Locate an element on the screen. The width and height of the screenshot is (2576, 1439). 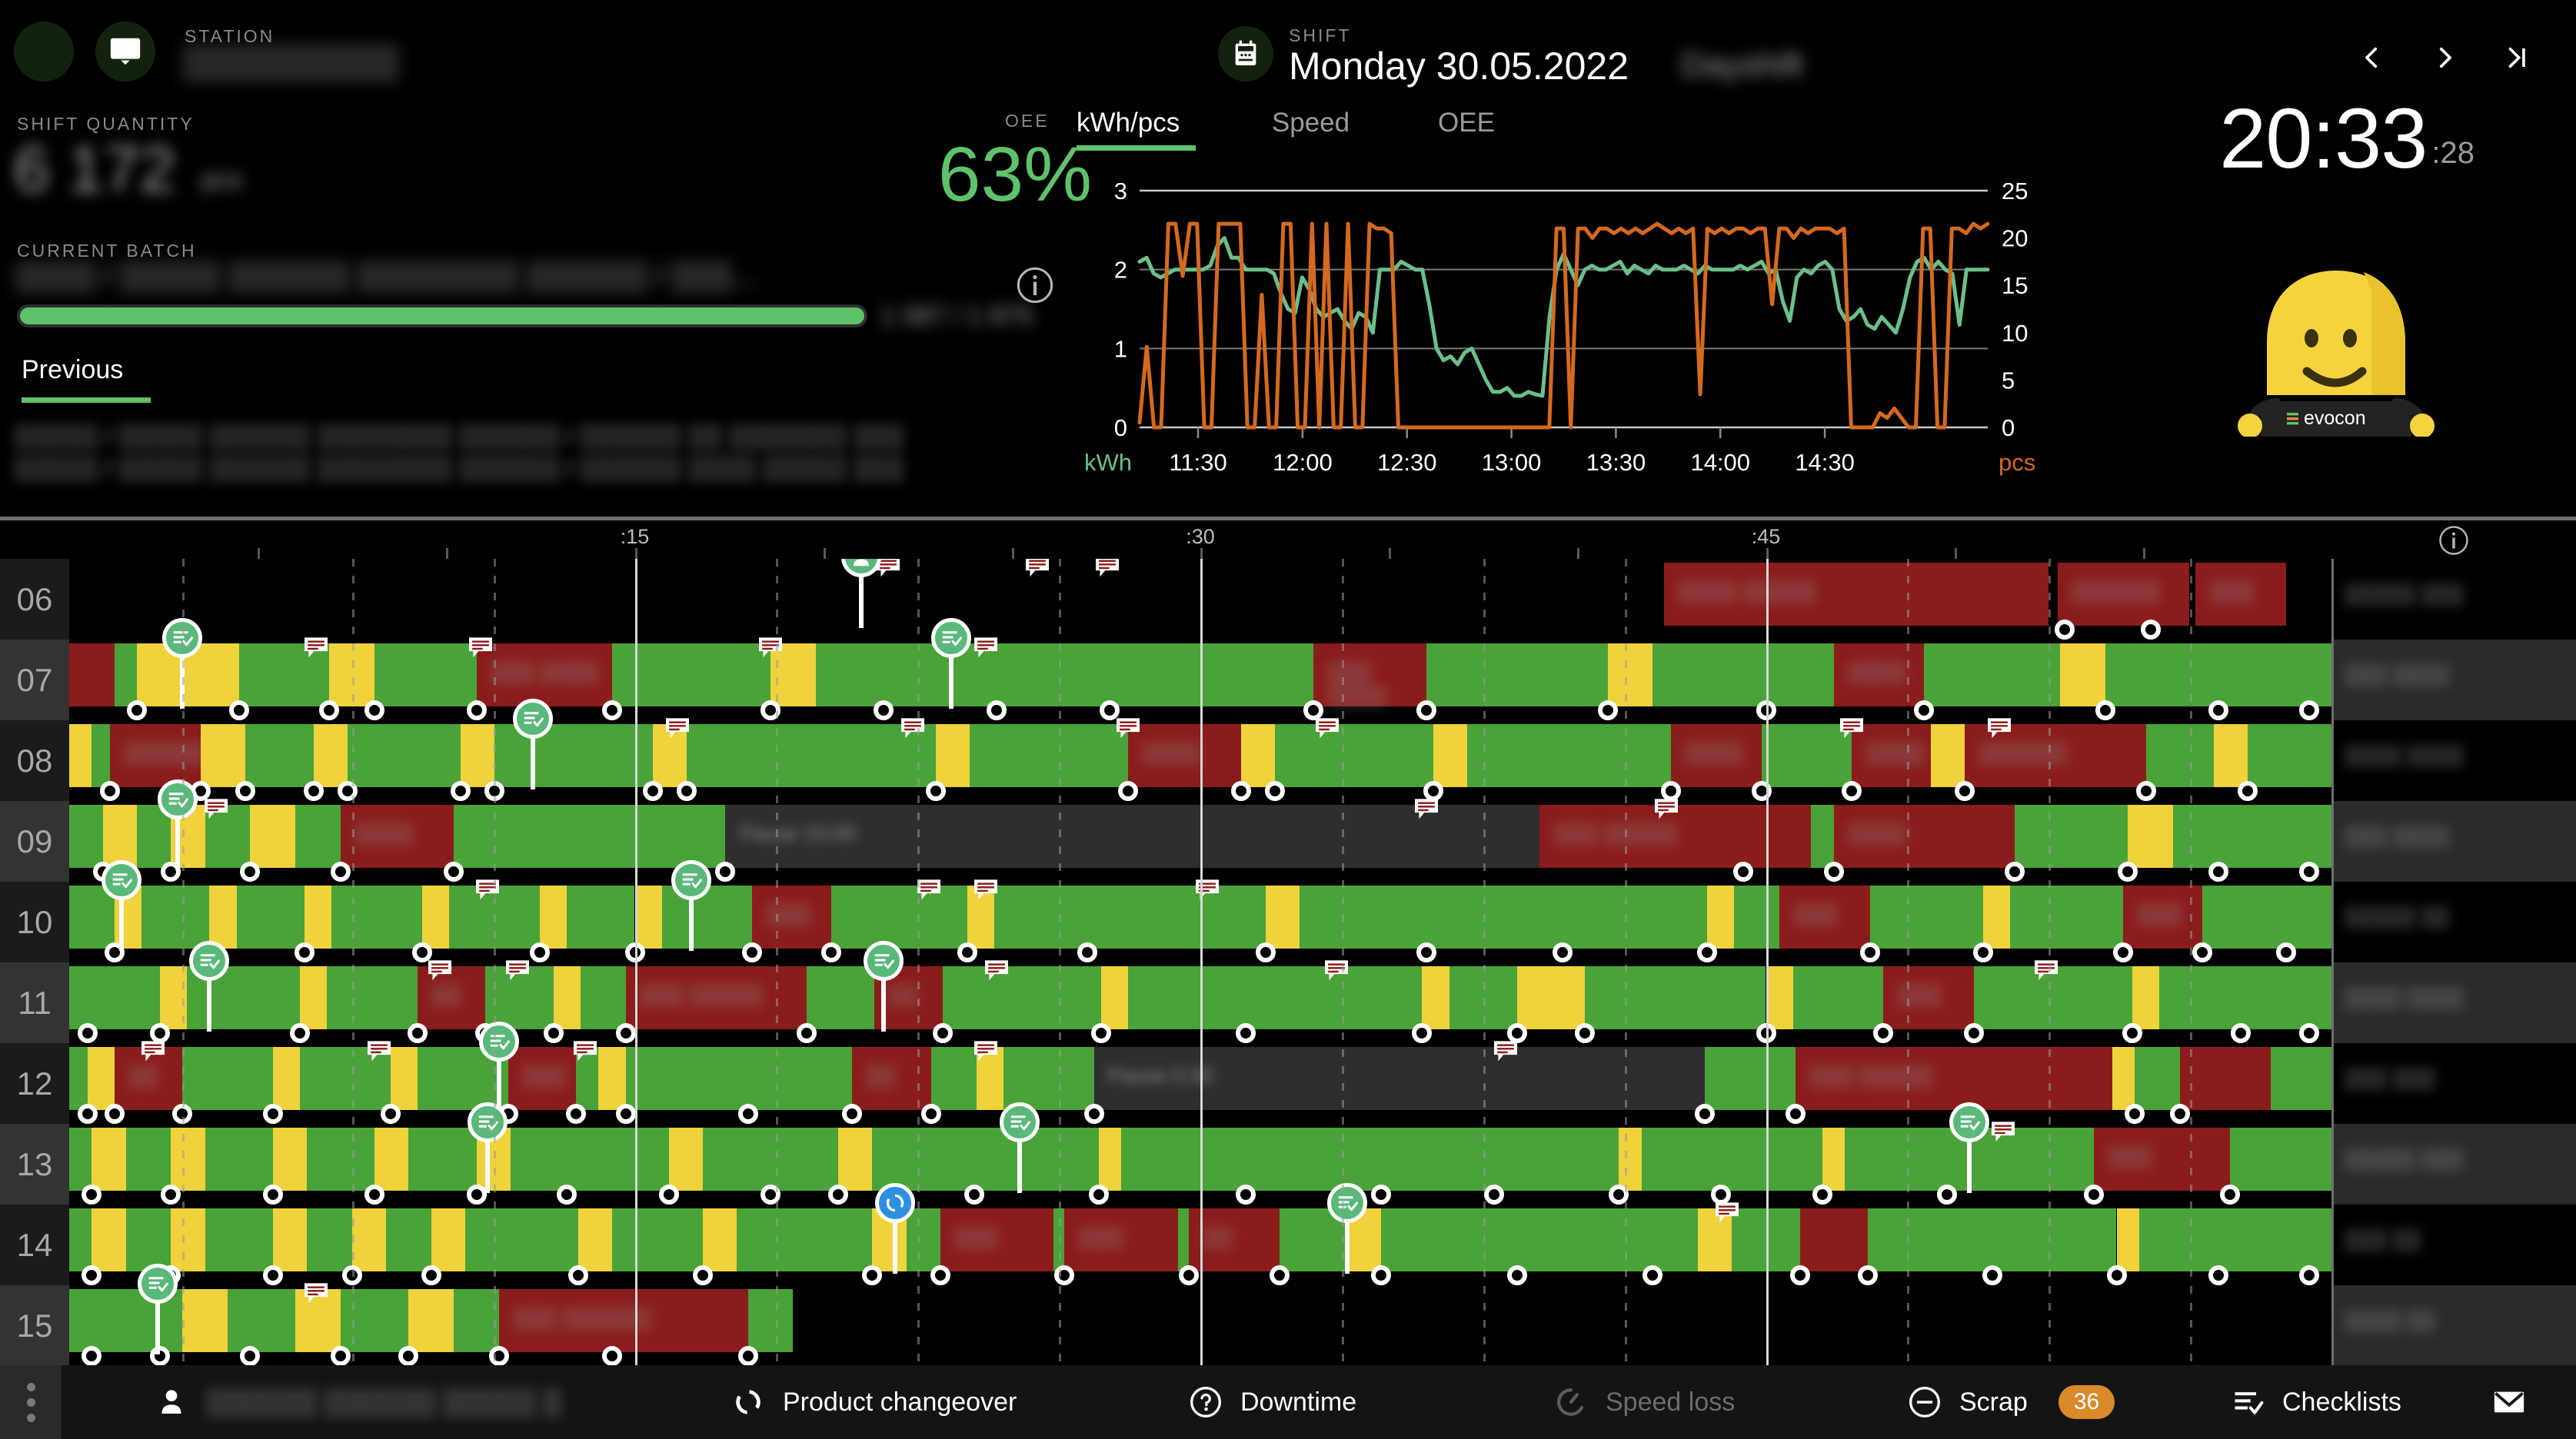
timeline-segment-pause: Pause 15:00 is located at coordinates (974, 836).